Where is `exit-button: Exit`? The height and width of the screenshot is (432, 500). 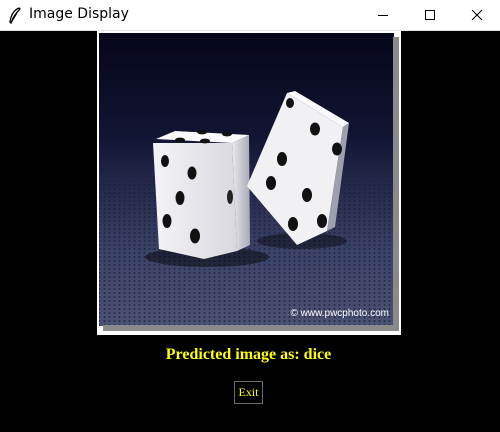
exit-button: Exit is located at coordinates (248, 392).